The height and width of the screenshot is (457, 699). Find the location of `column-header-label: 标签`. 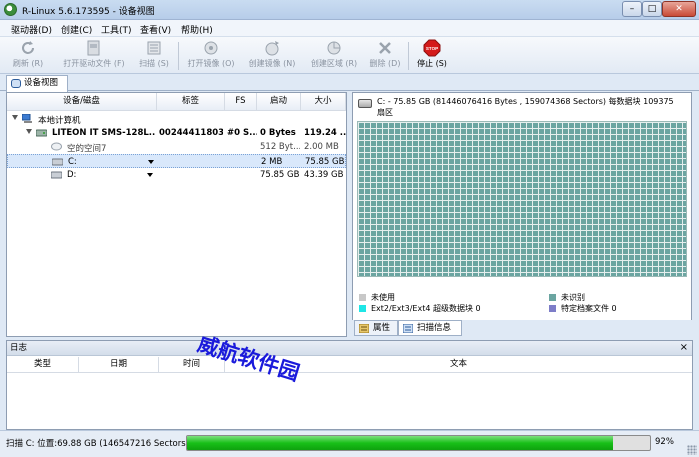

column-header-label: 标签 is located at coordinates (191, 102).